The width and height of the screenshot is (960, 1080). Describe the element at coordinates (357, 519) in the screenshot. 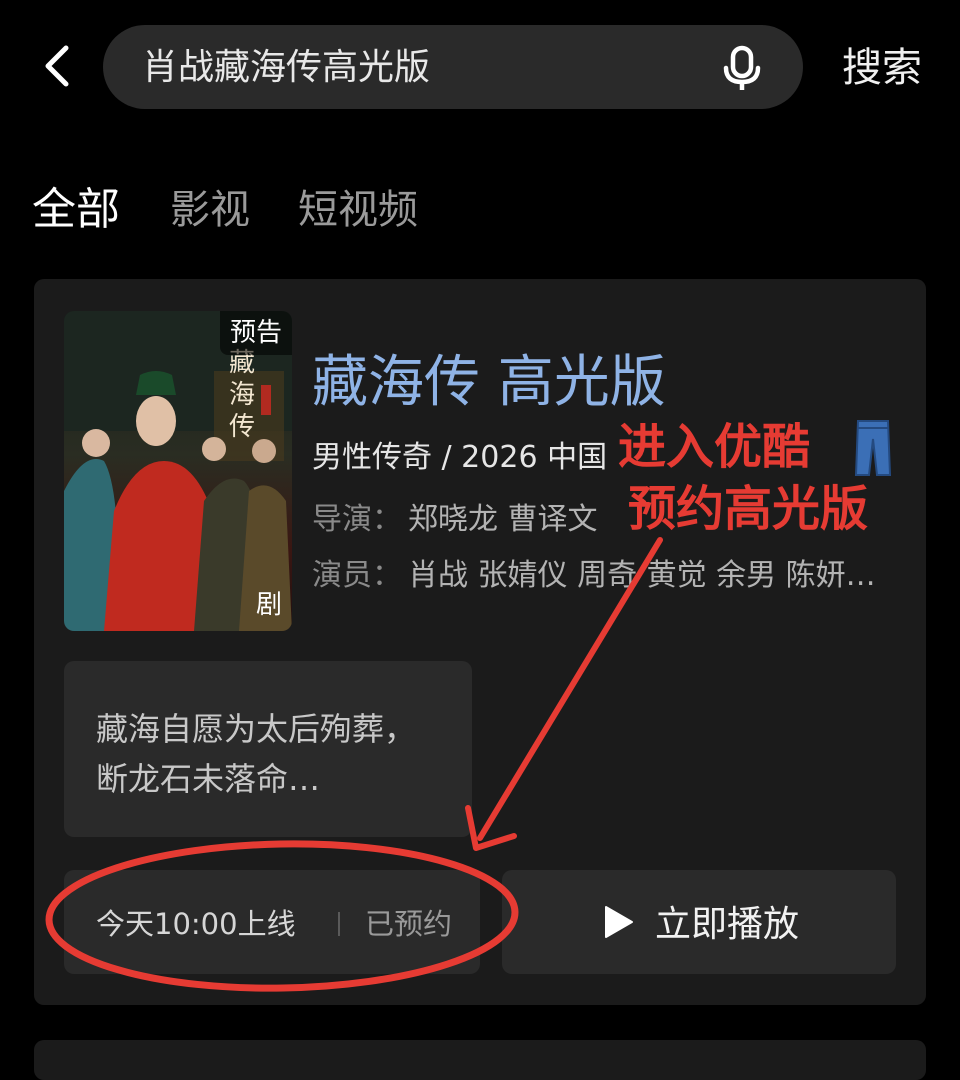

I see `director-label: 导演：` at that location.